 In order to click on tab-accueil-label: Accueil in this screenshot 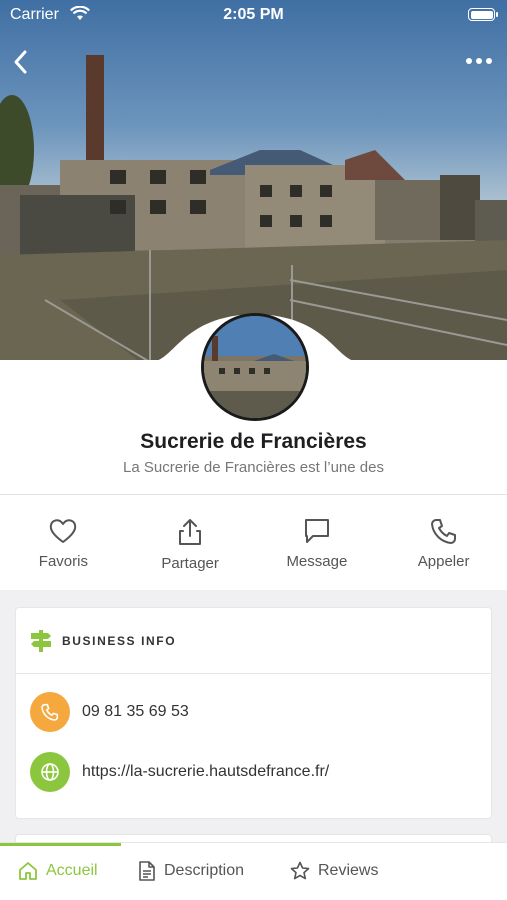, I will do `click(72, 870)`.